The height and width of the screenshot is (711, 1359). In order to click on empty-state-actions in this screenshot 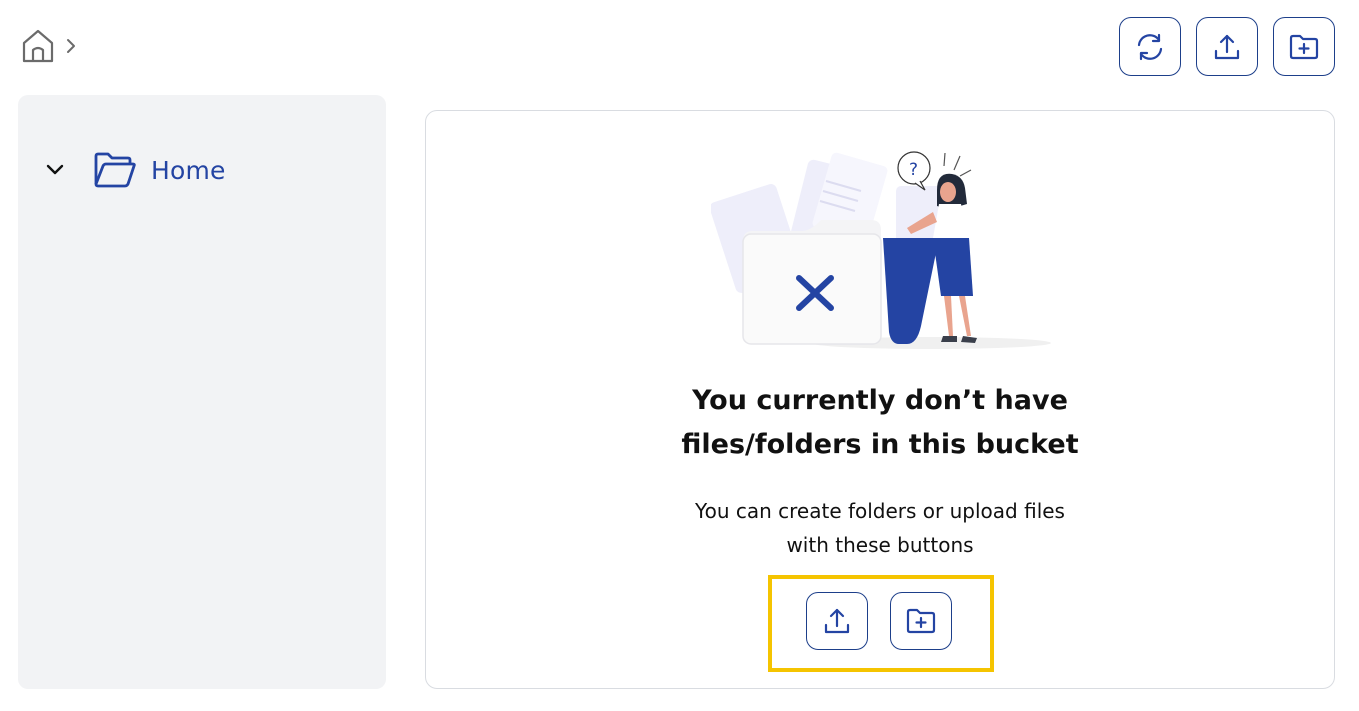, I will do `click(879, 621)`.